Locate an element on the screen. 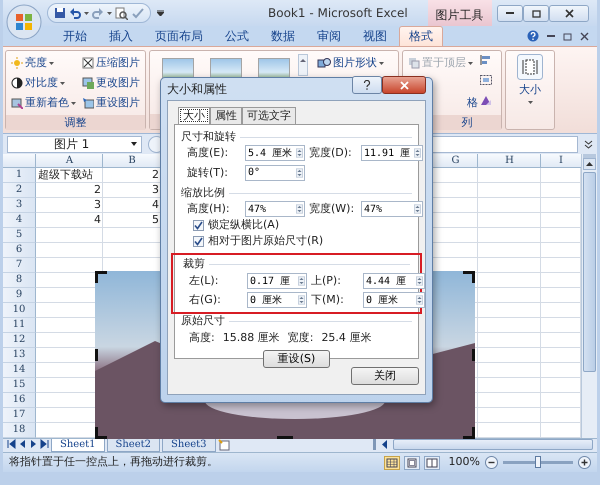  name-box: 图片 1 is located at coordinates (74, 144).